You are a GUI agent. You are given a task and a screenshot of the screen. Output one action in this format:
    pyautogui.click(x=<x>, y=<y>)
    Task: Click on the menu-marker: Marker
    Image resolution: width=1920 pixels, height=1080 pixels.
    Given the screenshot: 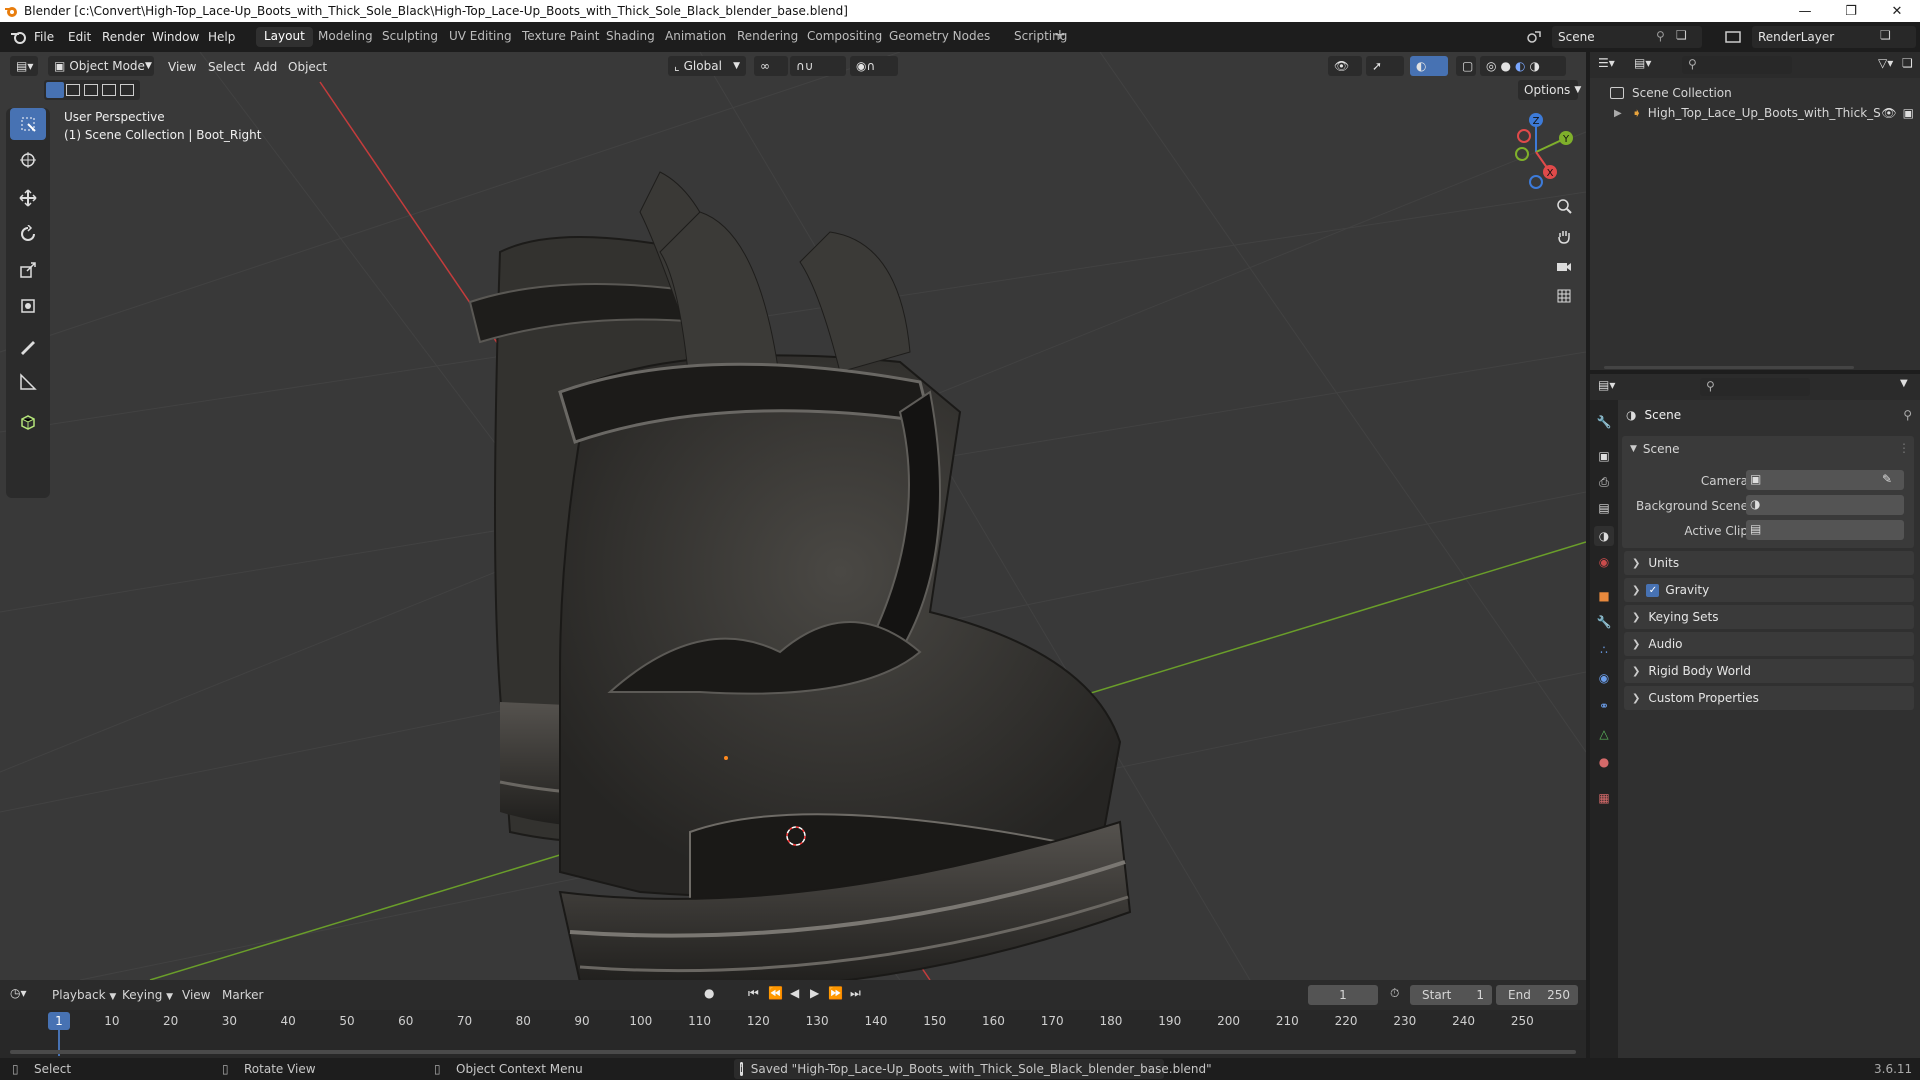 What is the action you would take?
    pyautogui.click(x=242, y=995)
    